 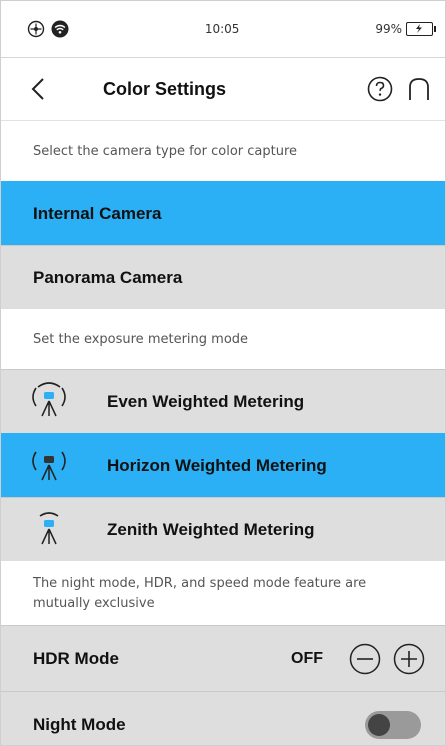 I want to click on option-label: Zenith Weighted Metering, so click(x=211, y=529).